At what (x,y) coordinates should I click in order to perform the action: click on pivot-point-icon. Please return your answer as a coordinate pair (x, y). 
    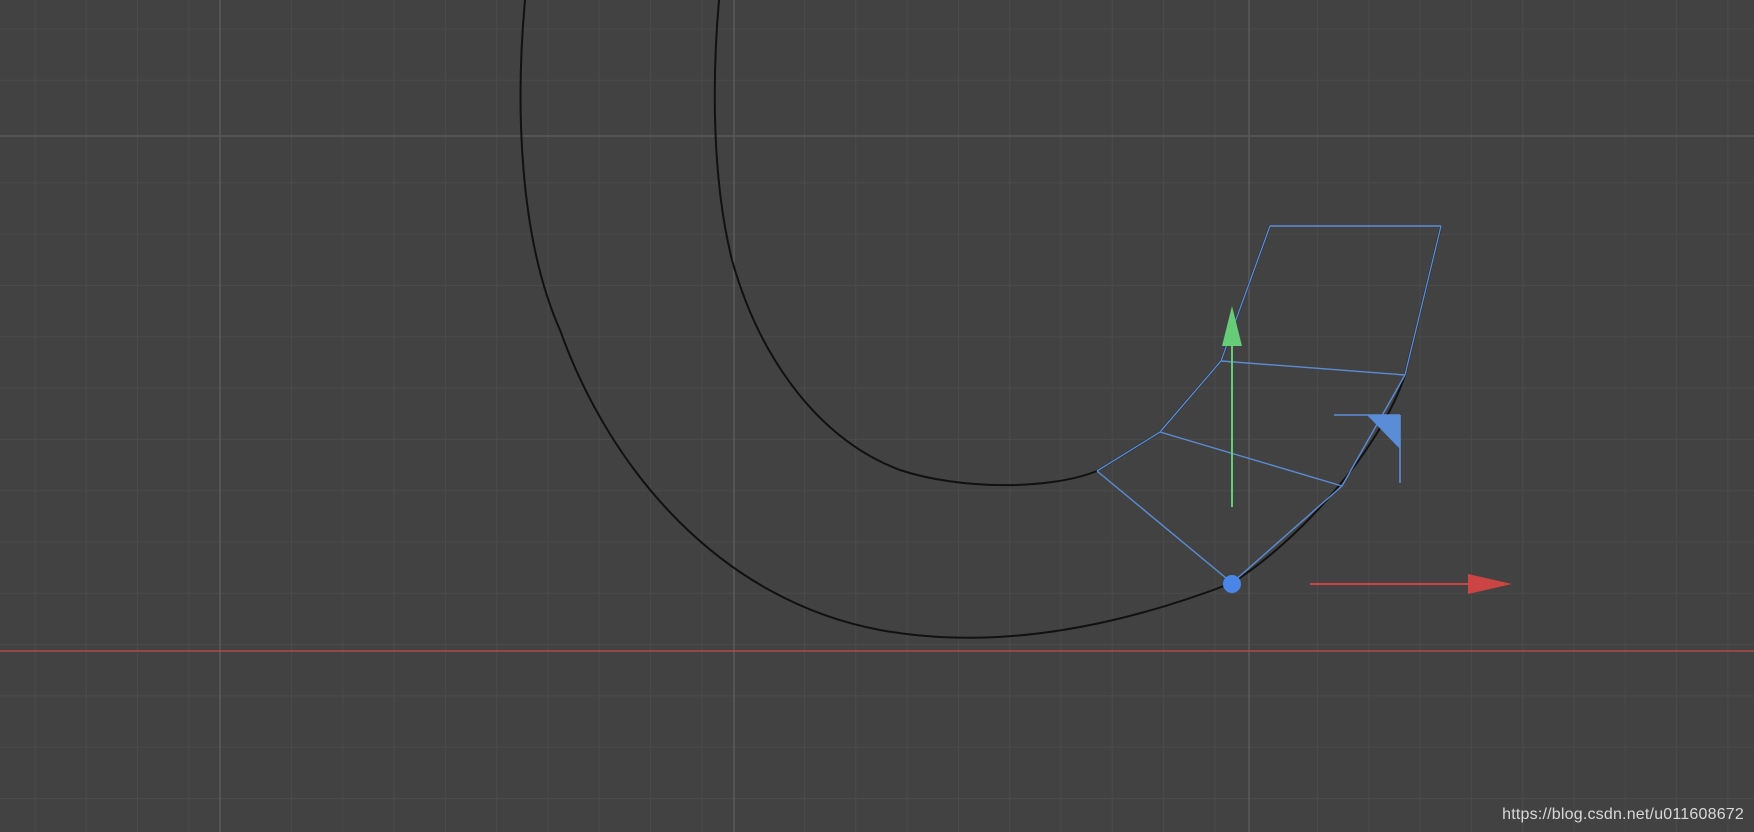
    Looking at the image, I should click on (1232, 584).